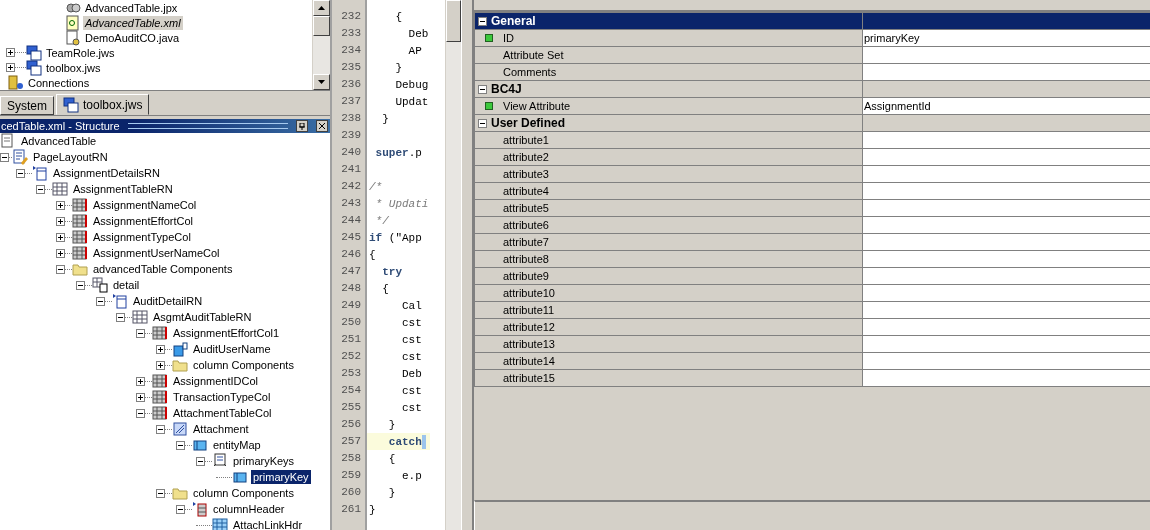 This screenshot has height=530, width=1150. Describe the element at coordinates (222, 413) in the screenshot. I see `tree-item: AttachmentTableCol` at that location.